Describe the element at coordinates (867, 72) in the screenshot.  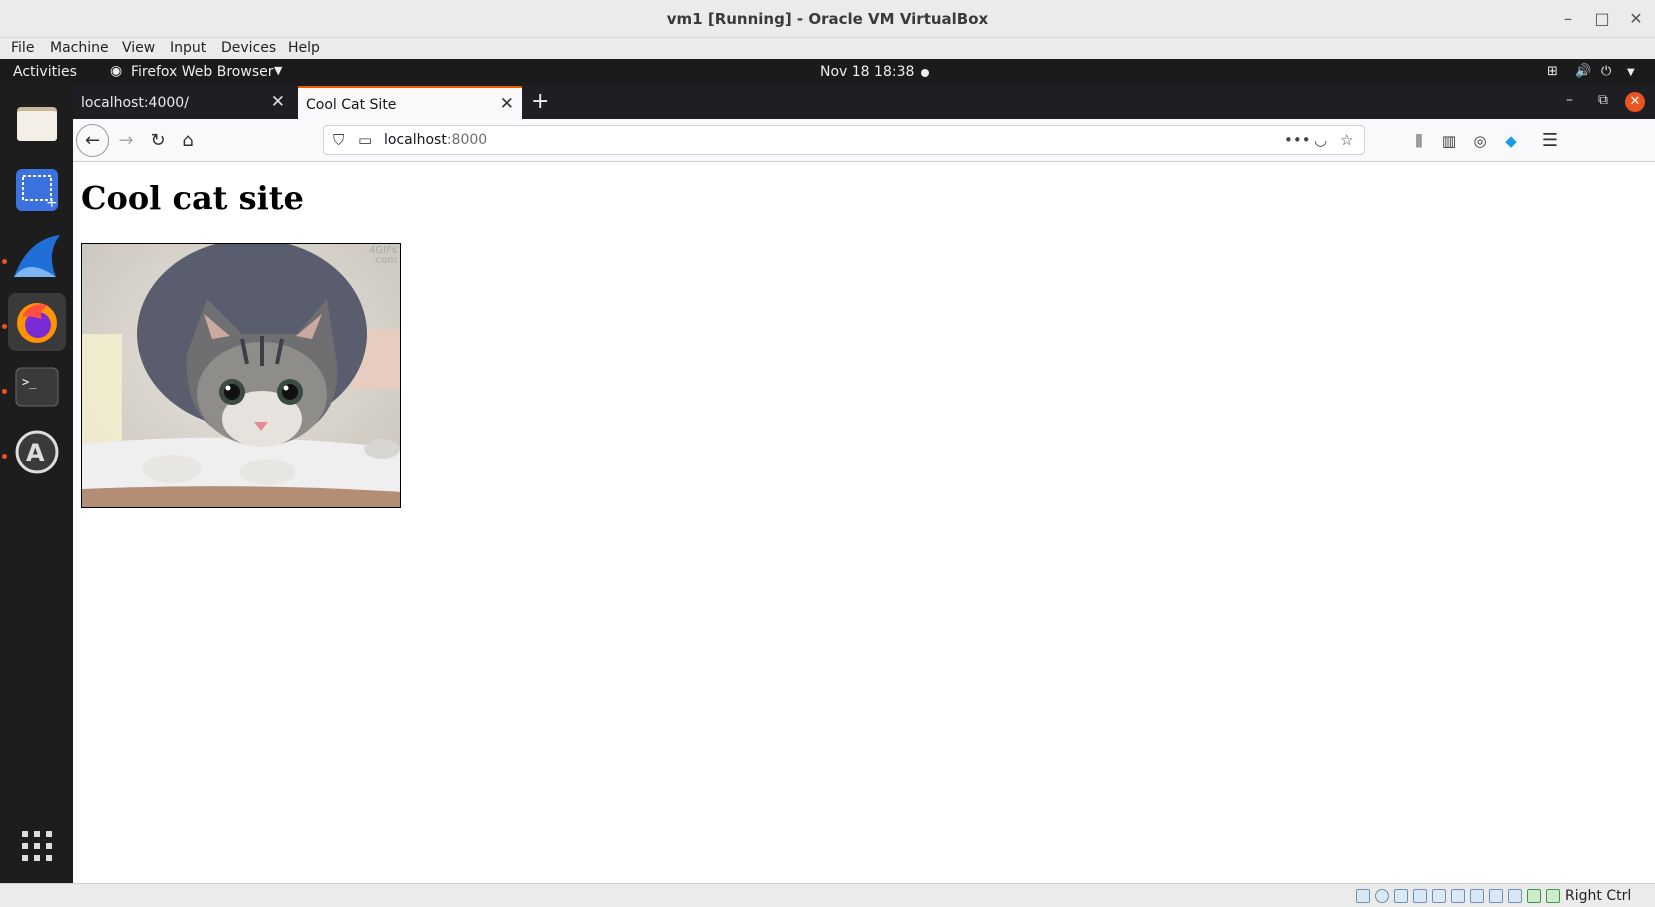
I see `clock: Nov 18 18:38` at that location.